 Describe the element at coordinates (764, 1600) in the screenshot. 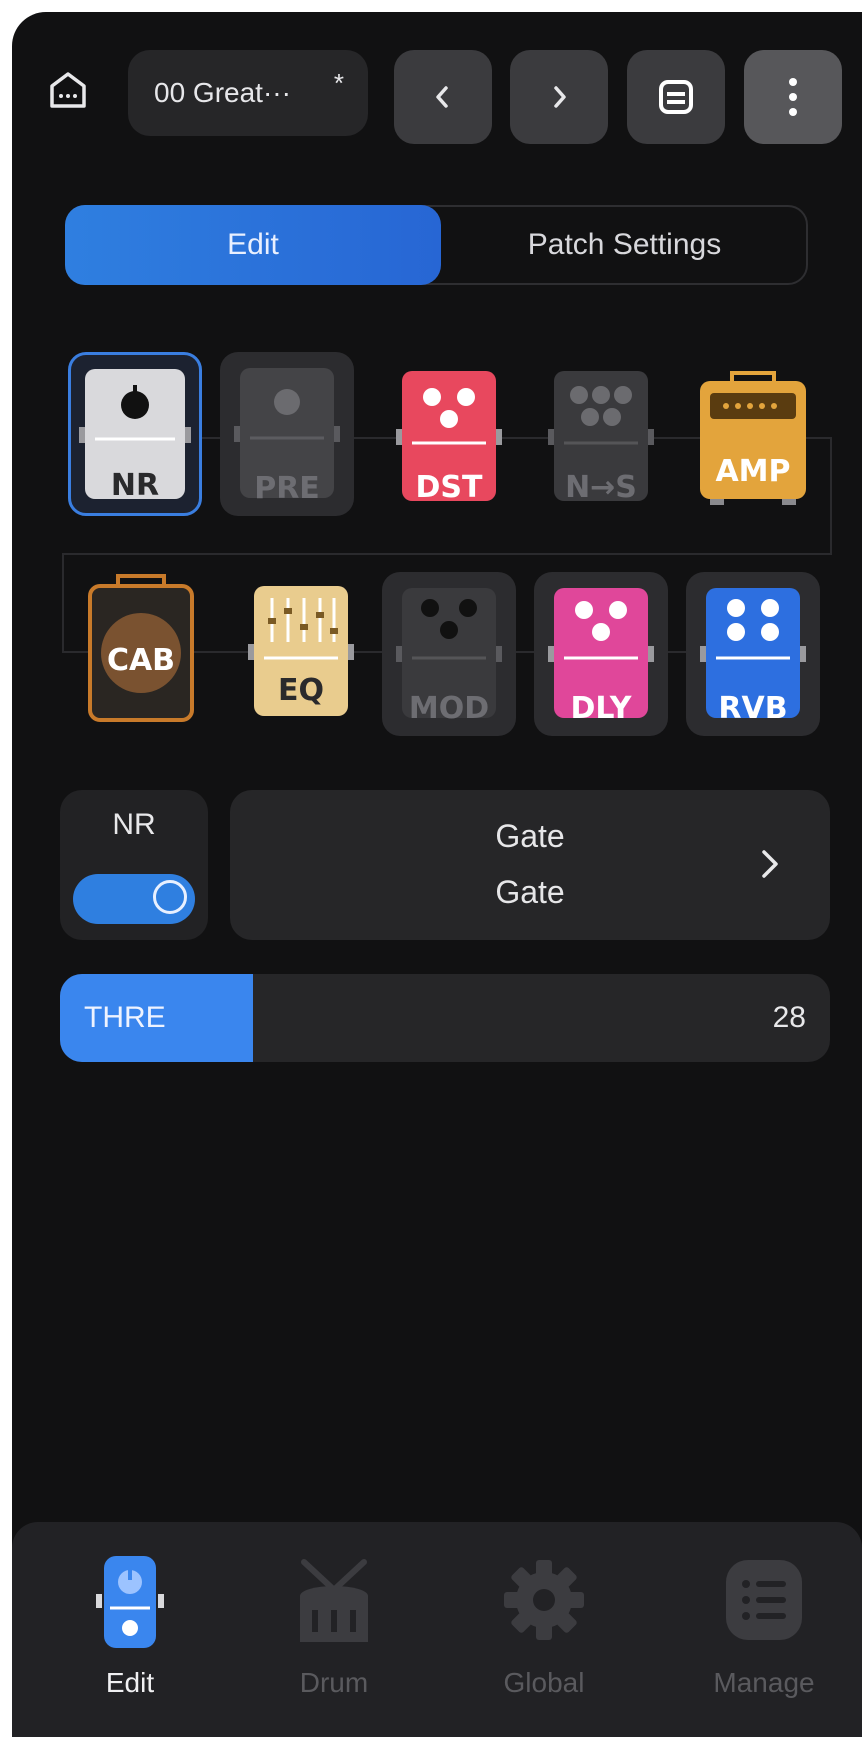

I see `list-icon` at that location.